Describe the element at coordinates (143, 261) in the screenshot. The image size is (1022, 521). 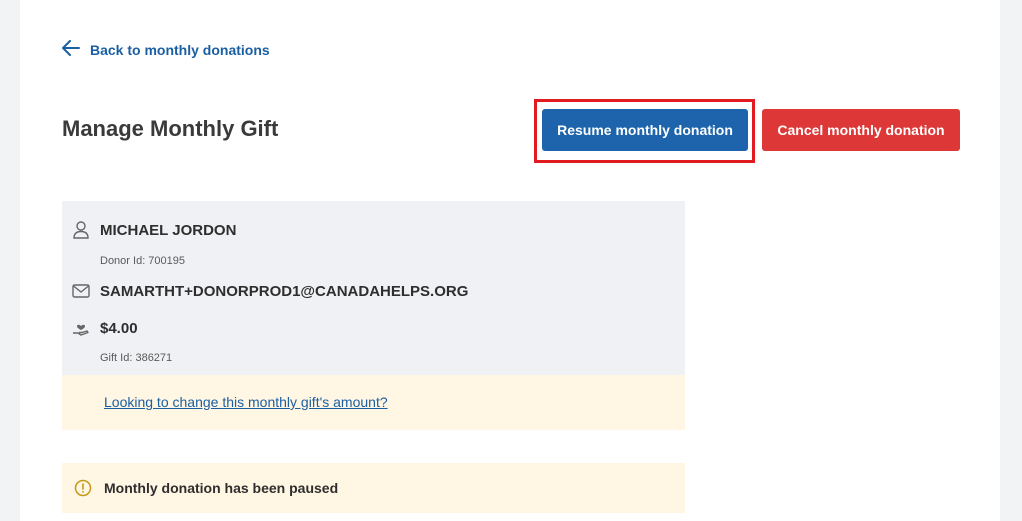
I see `donor-id: Donor Id: 700195` at that location.